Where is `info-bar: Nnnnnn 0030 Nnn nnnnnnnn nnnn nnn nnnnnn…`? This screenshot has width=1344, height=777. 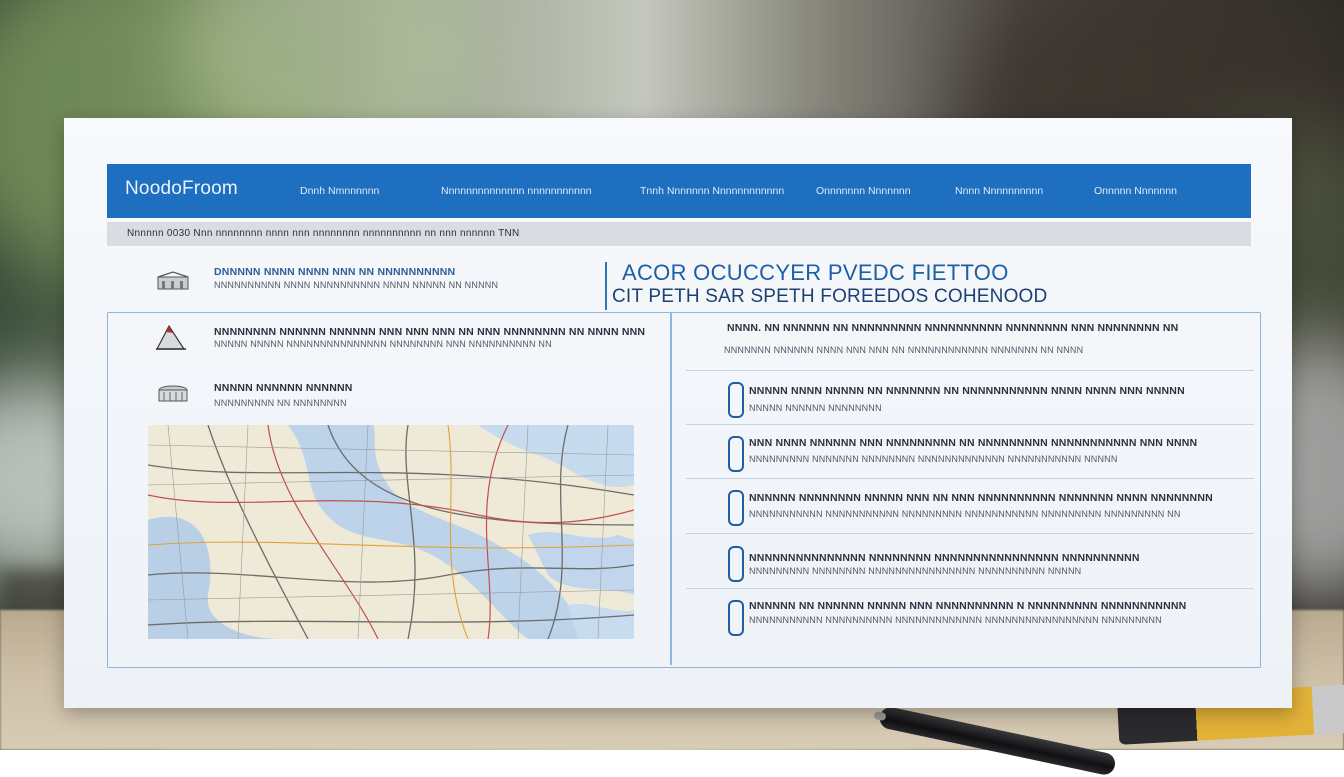
info-bar: Nnnnnn 0030 Nnn nnnnnnnn nnnn nnn nnnnnn… is located at coordinates (679, 234).